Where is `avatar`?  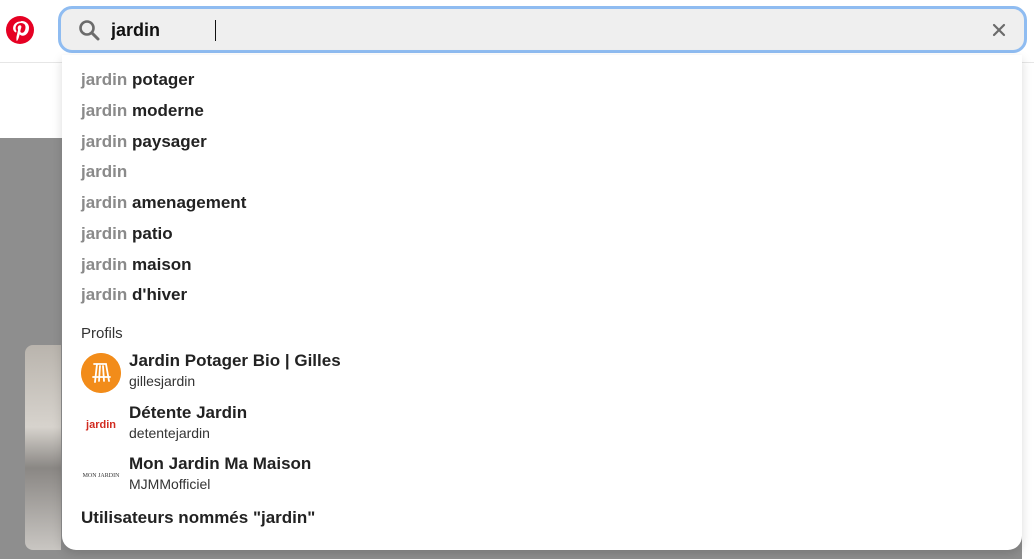
avatar is located at coordinates (101, 373).